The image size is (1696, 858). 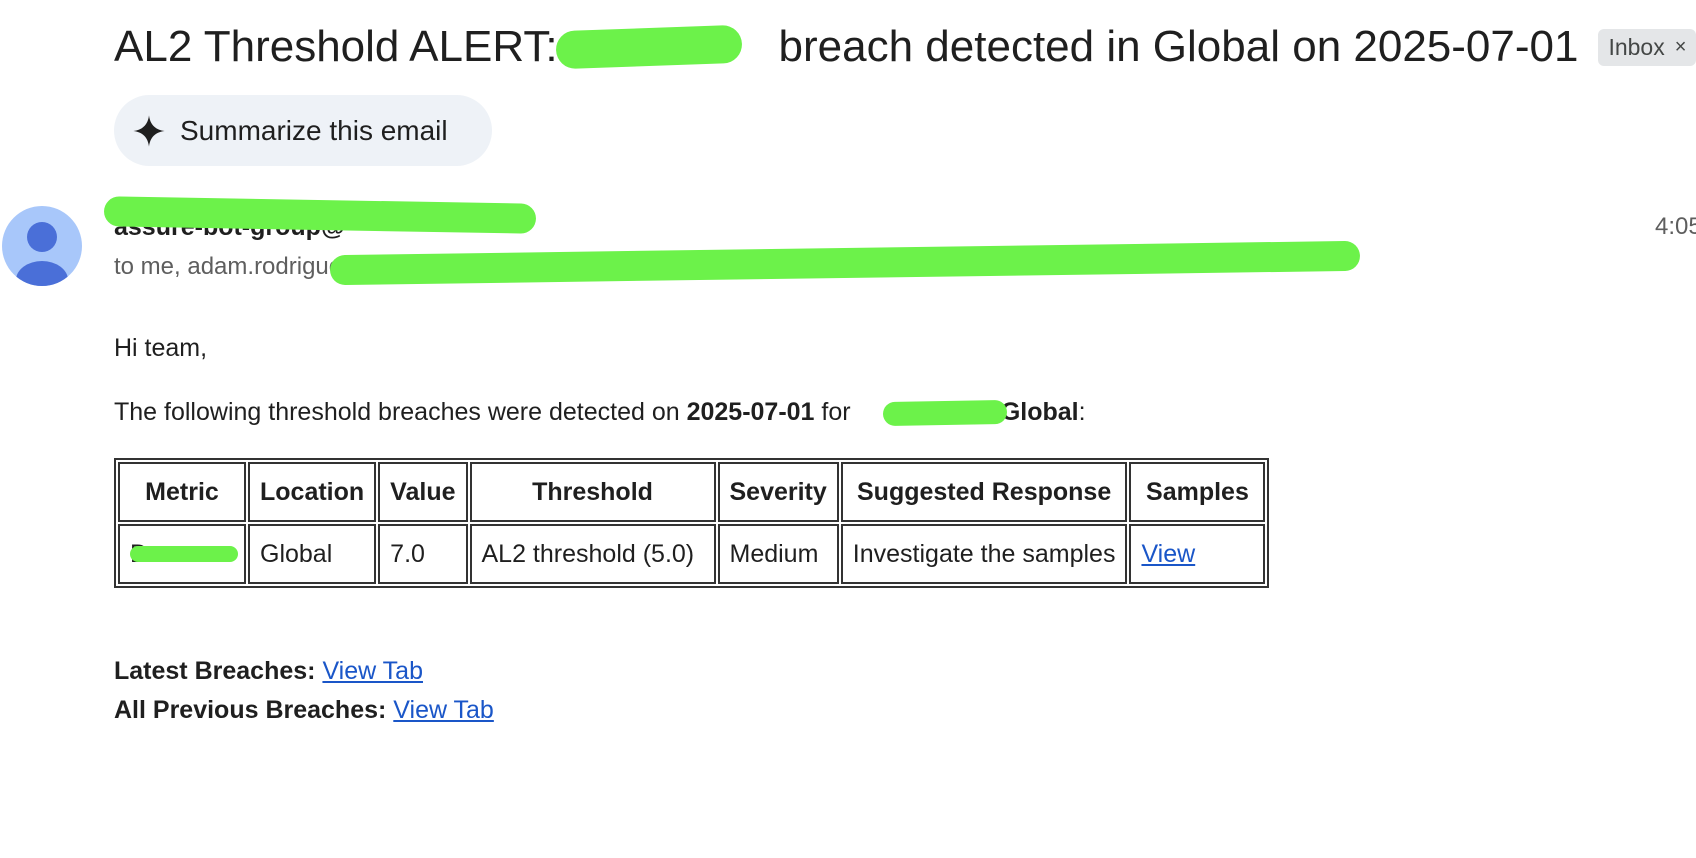 What do you see at coordinates (423, 554) in the screenshot?
I see `value-cell: 7.0` at bounding box center [423, 554].